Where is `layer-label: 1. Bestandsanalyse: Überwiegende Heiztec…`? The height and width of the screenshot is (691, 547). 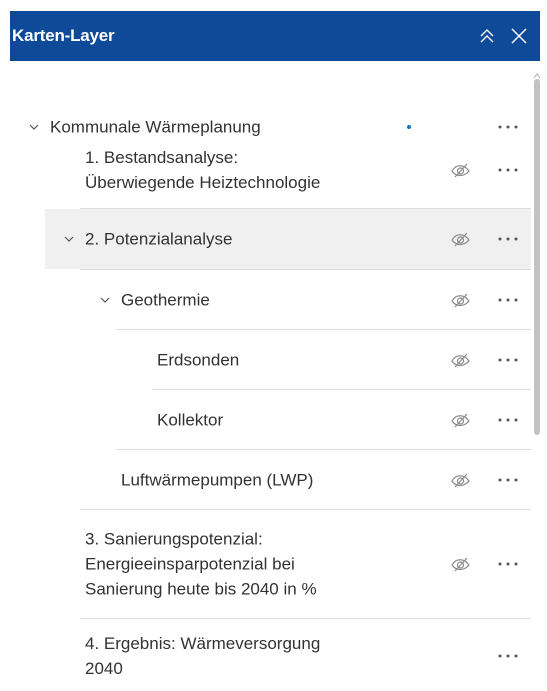
layer-label: 1. Bestandsanalyse: Überwiegende Heiztec… is located at coordinates (203, 170).